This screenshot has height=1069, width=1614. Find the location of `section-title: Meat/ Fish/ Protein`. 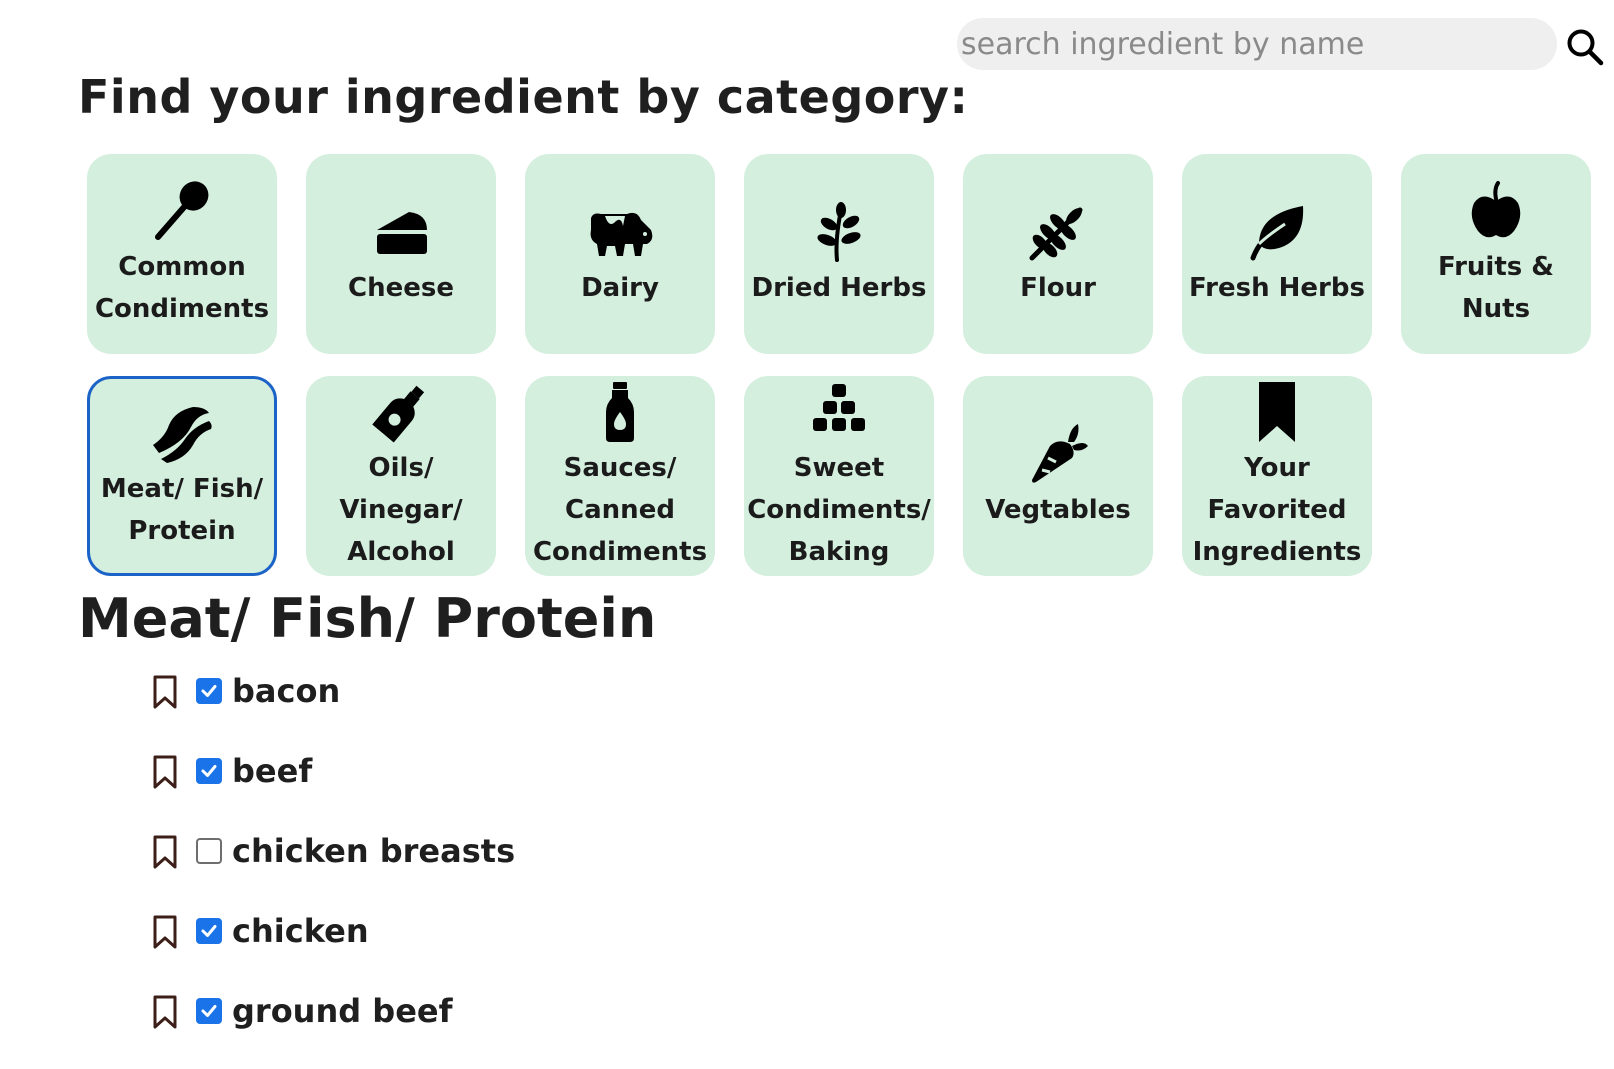

section-title: Meat/ Fish/ Protein is located at coordinates (367, 618).